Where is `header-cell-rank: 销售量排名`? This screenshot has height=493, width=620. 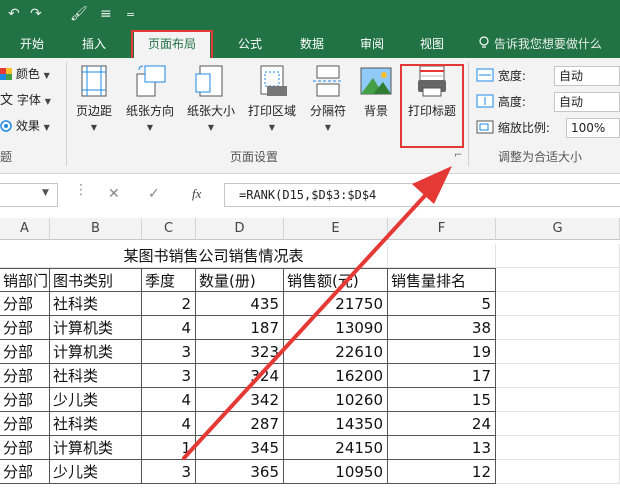
header-cell-rank: 销售量排名 is located at coordinates (442, 280).